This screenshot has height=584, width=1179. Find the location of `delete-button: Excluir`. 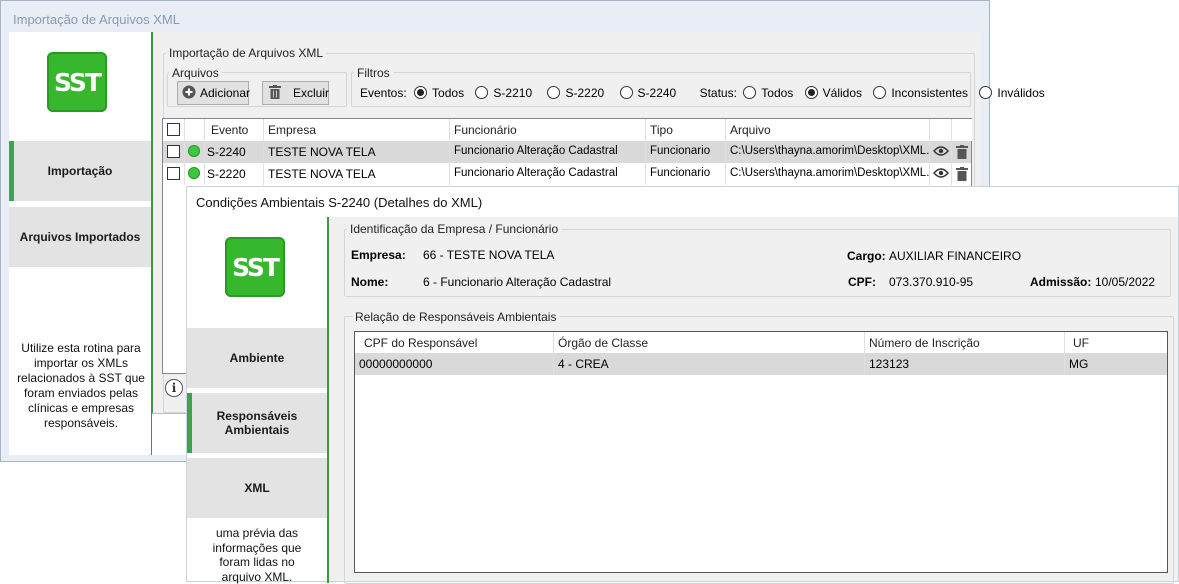

delete-button: Excluir is located at coordinates (295, 93).